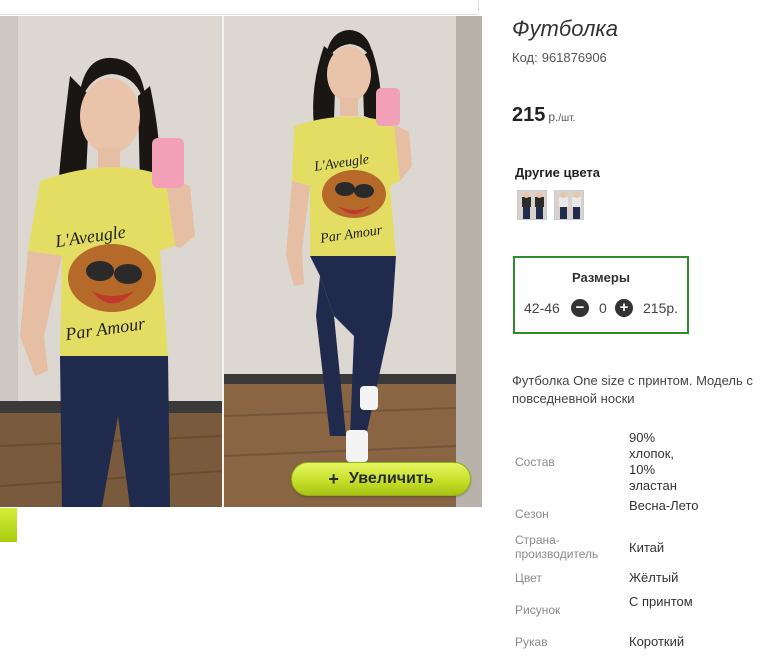 This screenshot has height=659, width=770. I want to click on quantity-value: 0, so click(603, 308).